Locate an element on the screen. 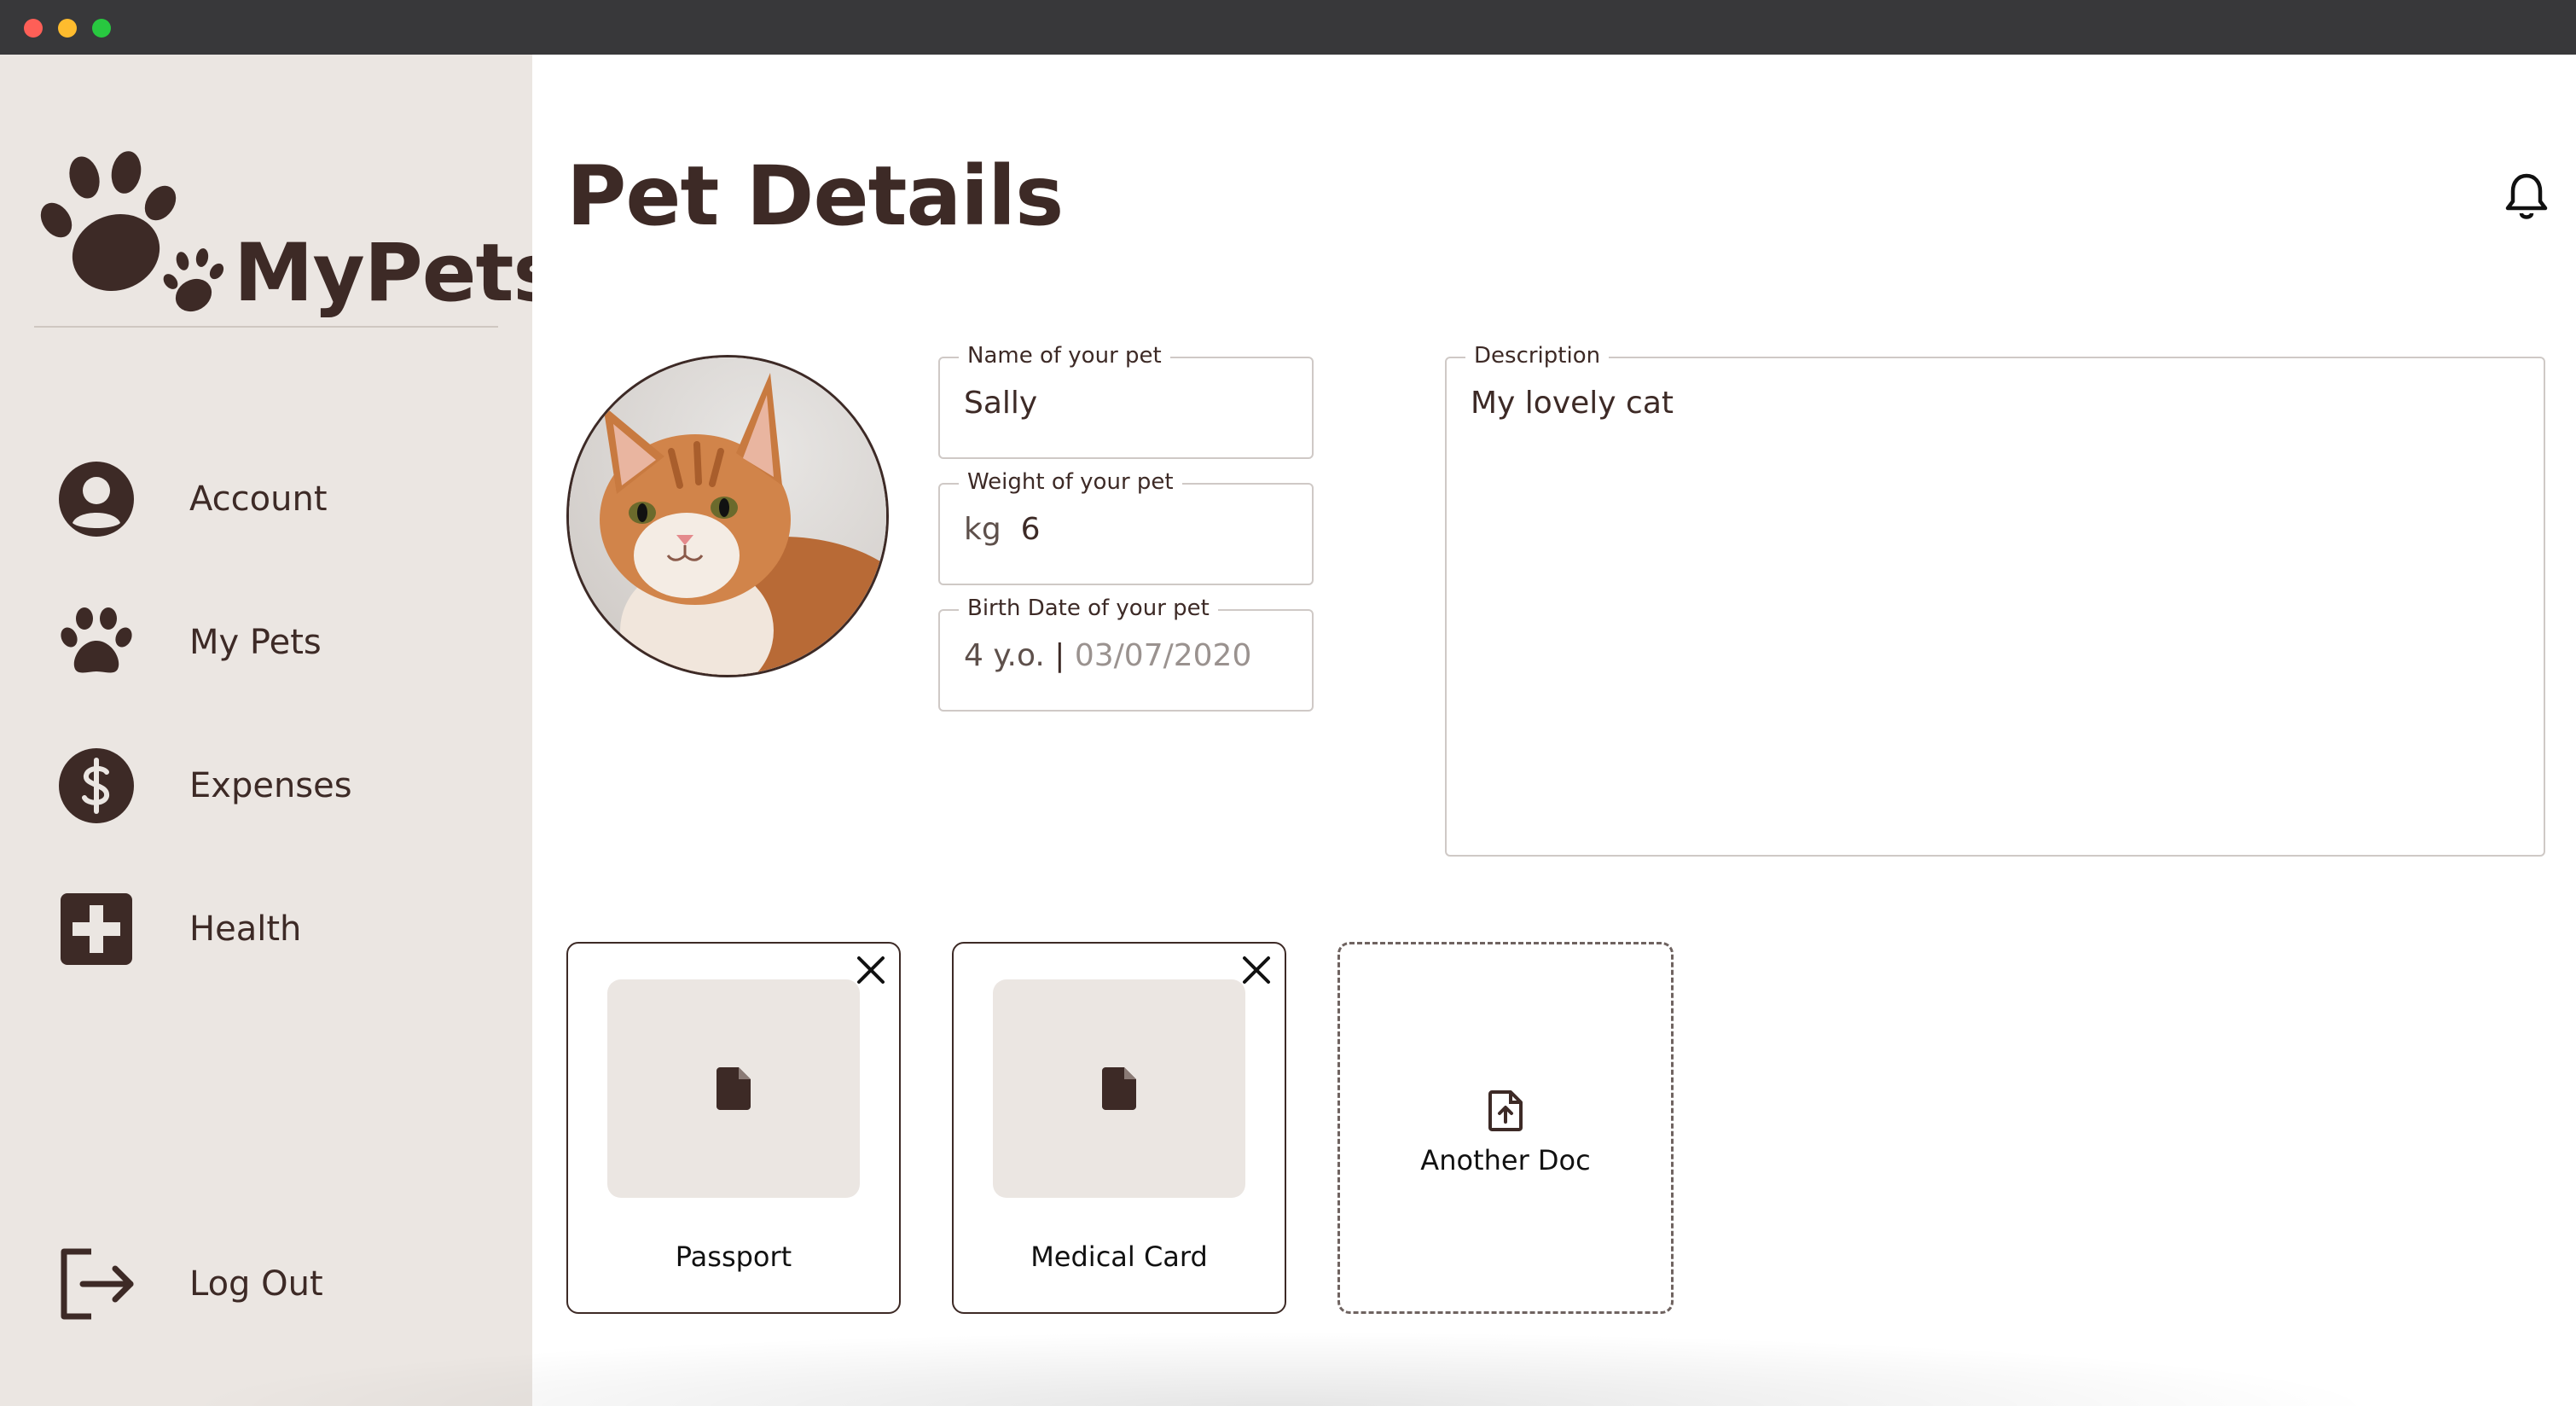 This screenshot has width=2576, height=1406. sidebar-item-health: Health is located at coordinates (276, 929).